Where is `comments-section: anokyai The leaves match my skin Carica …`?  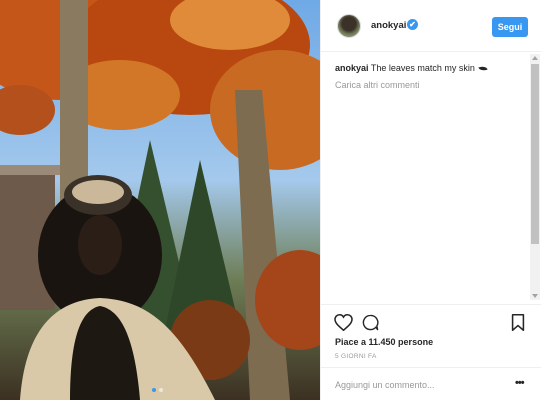 comments-section: anokyai The leaves match my skin Carica … is located at coordinates (430, 76).